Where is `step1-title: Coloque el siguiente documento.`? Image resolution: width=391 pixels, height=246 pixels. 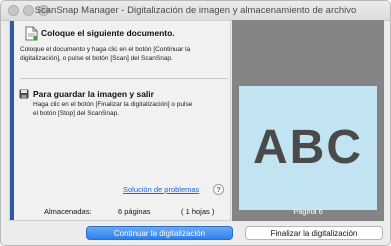 step1-title: Coloque el siguiente documento. is located at coordinates (108, 33).